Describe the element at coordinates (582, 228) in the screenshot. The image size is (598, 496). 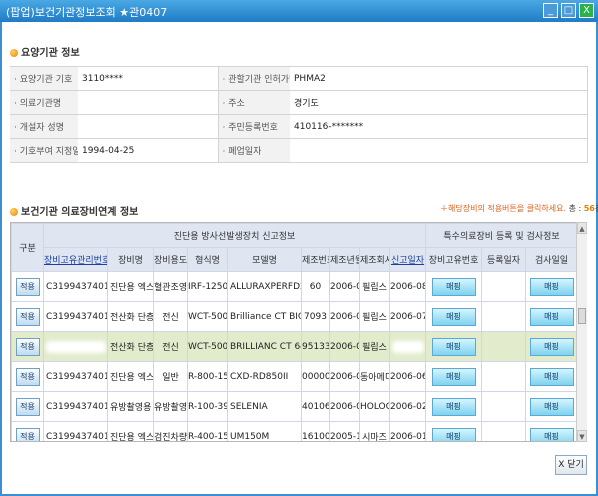
I see `scroll-up-icon: ▲` at that location.